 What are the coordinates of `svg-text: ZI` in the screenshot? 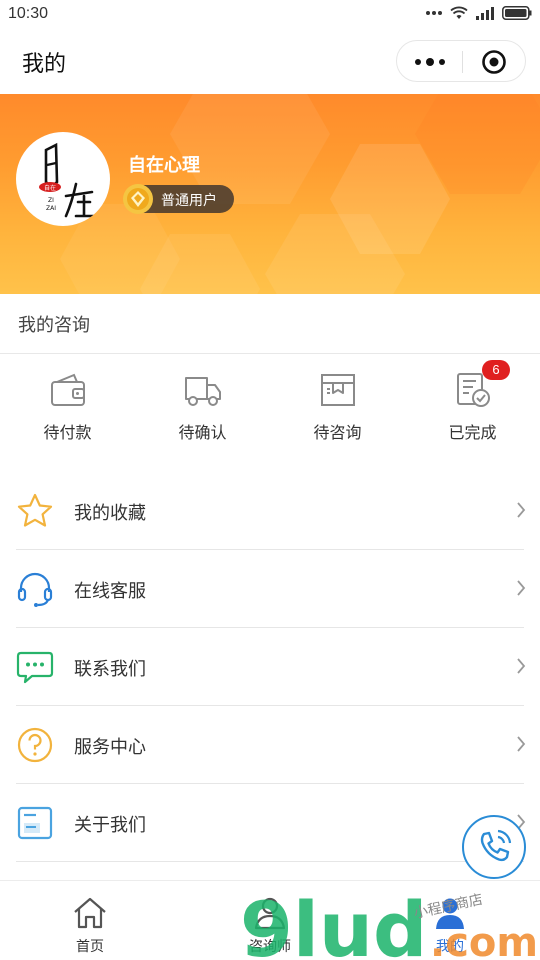 It's located at (51, 200).